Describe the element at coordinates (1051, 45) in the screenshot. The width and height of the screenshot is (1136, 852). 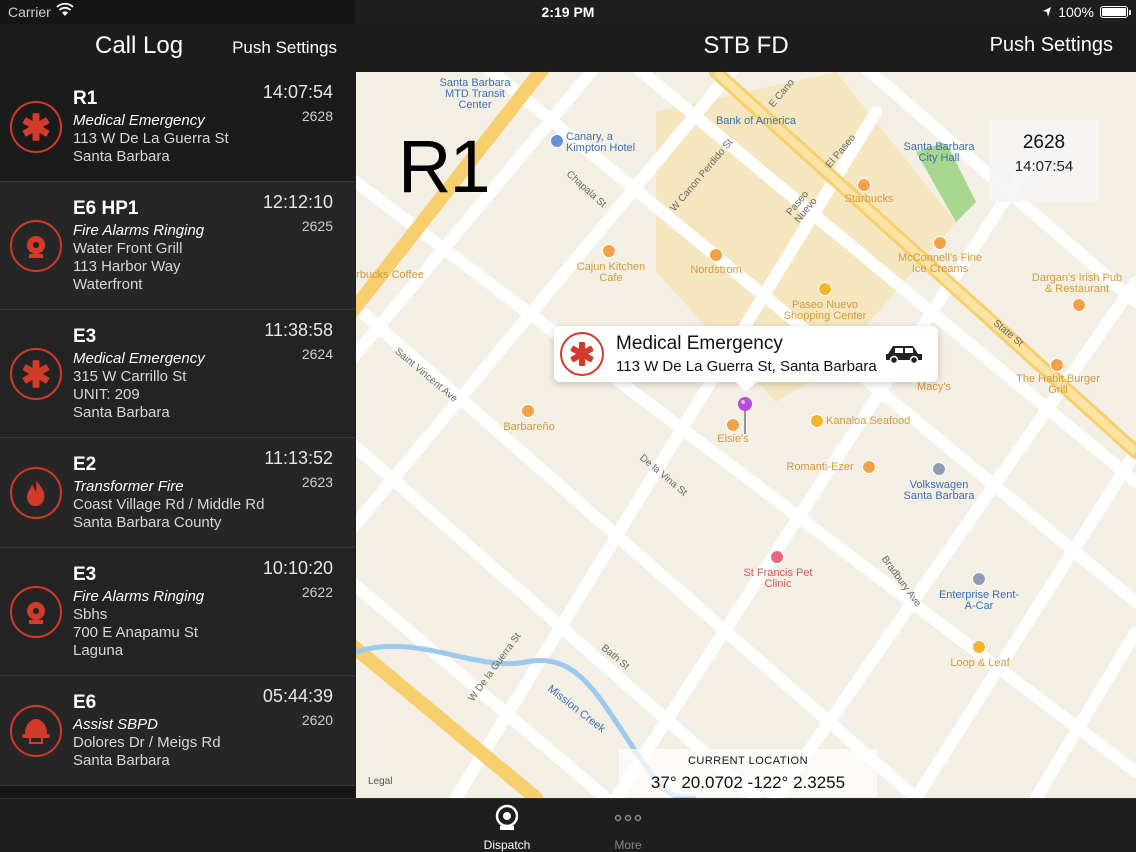
I see `right-push-settings-button: Push Settings` at that location.